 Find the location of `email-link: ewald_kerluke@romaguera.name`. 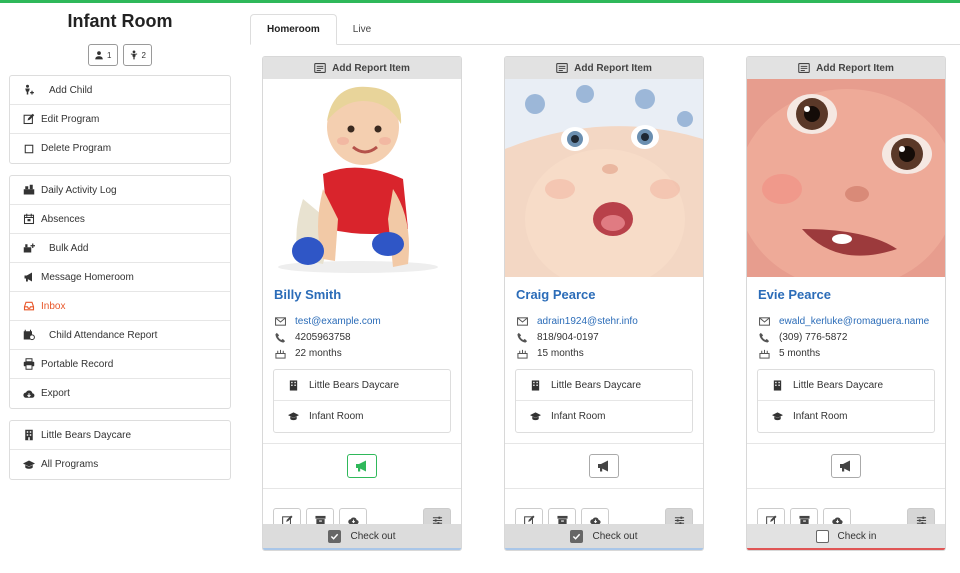

email-link: ewald_kerluke@romaguera.name is located at coordinates (854, 321).